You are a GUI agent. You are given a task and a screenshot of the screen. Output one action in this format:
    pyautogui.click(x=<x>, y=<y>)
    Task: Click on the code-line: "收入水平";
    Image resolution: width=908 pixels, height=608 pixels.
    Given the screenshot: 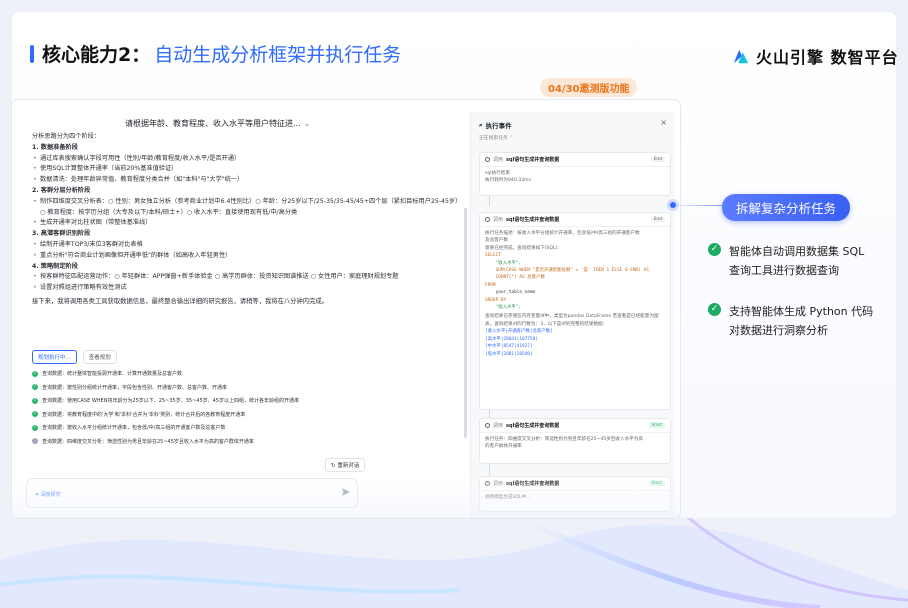 What is the action you would take?
    pyautogui.click(x=503, y=308)
    